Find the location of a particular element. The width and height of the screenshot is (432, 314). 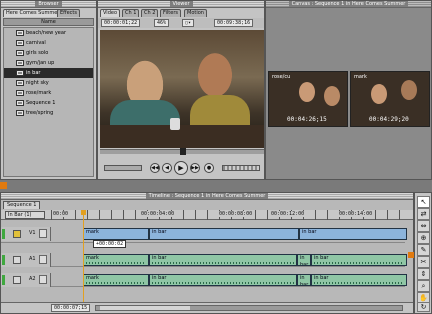

ruler-label: 00:00:12:00 is located at coordinates (288, 214).